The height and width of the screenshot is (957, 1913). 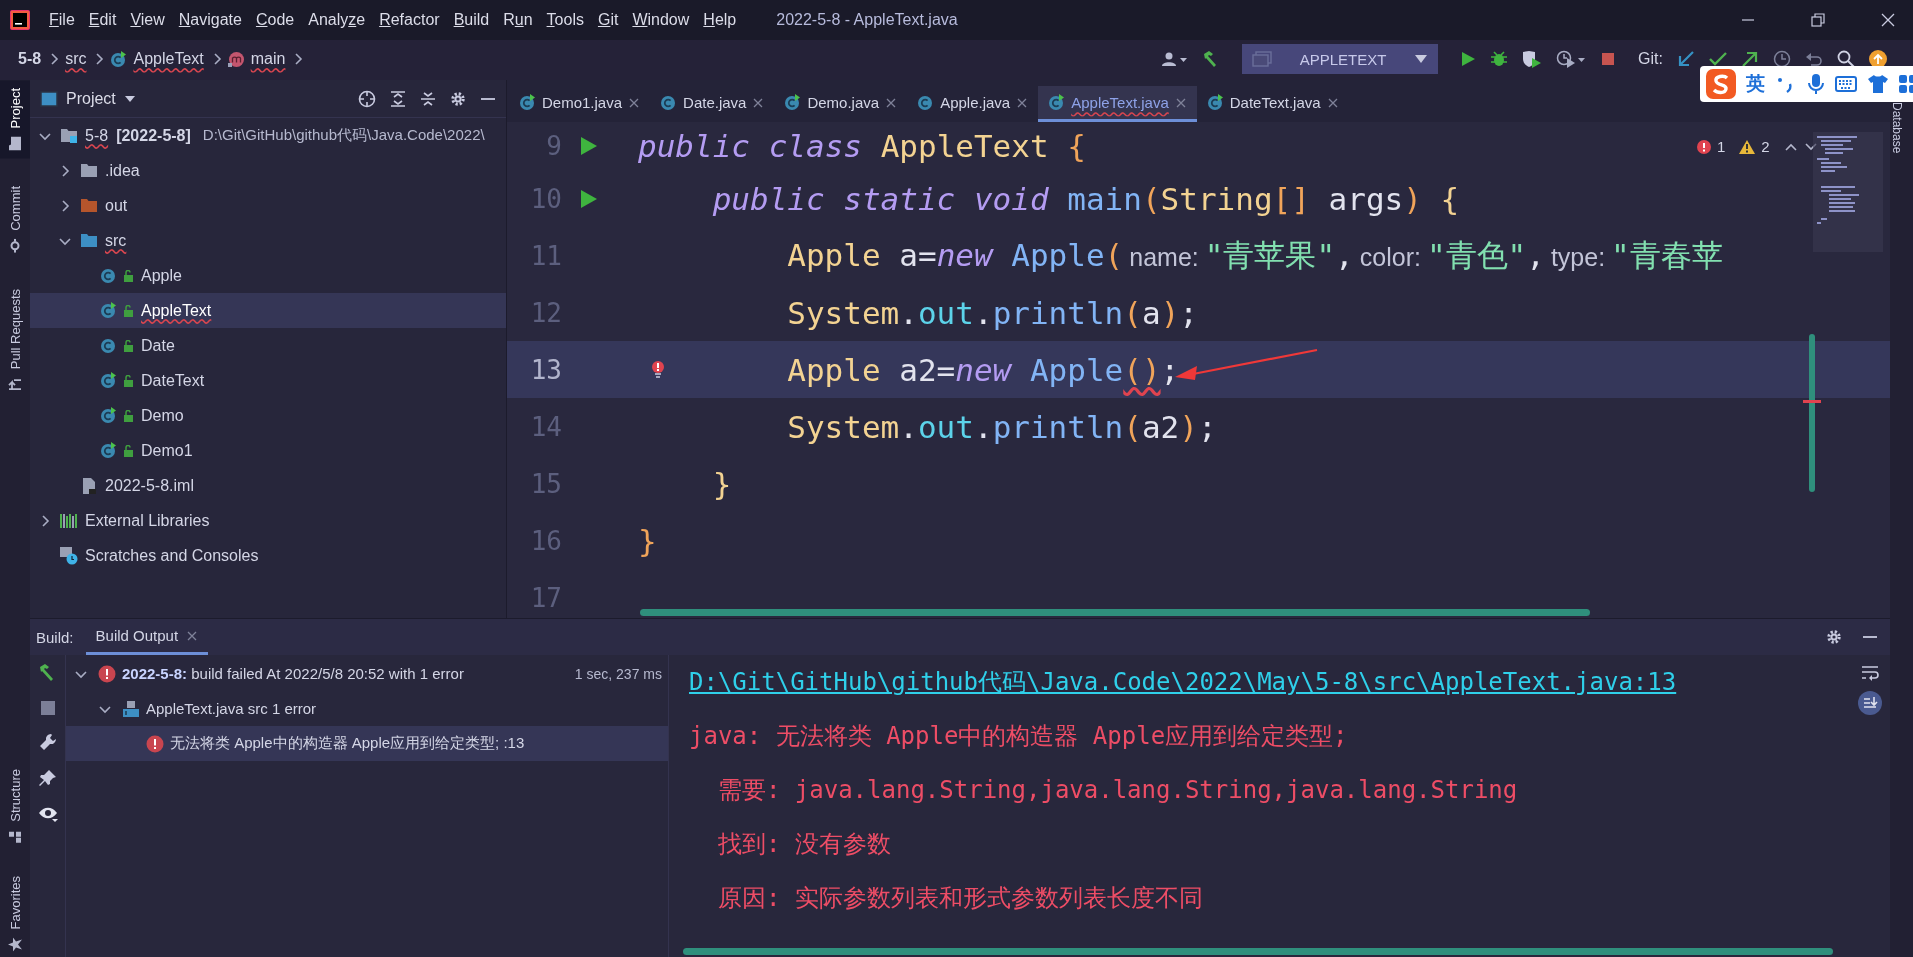 I want to click on tool-window-tab: Database, so click(x=1897, y=128).